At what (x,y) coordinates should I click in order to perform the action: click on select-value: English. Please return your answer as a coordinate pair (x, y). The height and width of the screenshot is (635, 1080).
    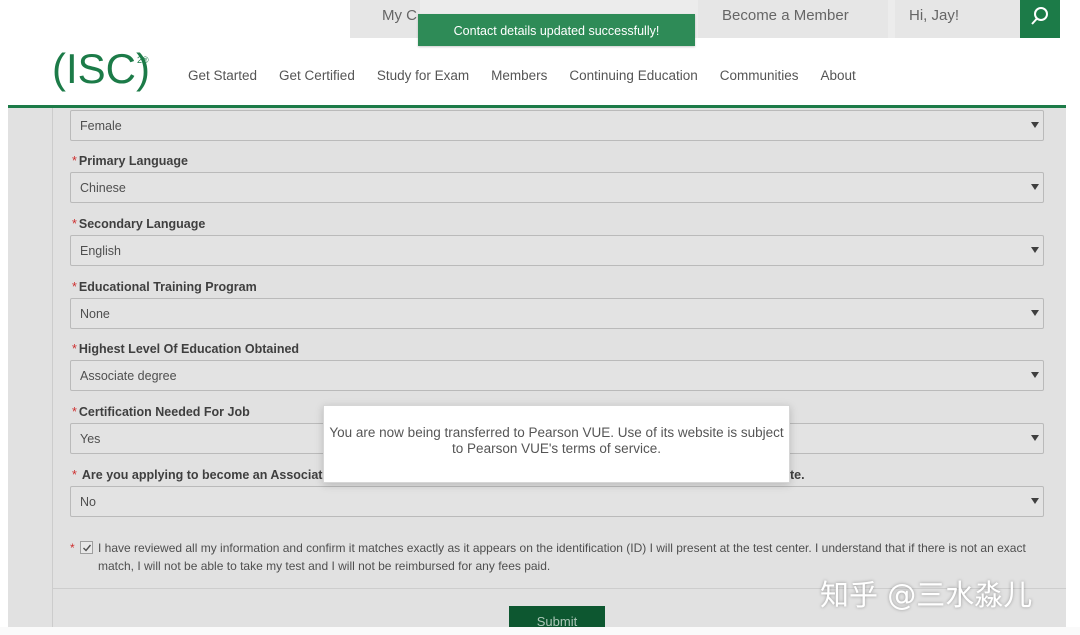
    Looking at the image, I should click on (100, 251).